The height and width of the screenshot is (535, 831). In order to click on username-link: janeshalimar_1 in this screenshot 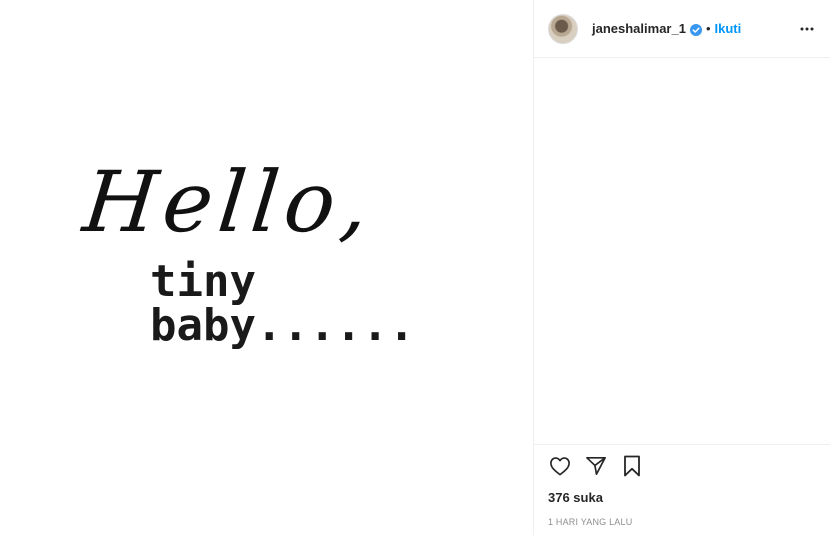, I will do `click(639, 28)`.